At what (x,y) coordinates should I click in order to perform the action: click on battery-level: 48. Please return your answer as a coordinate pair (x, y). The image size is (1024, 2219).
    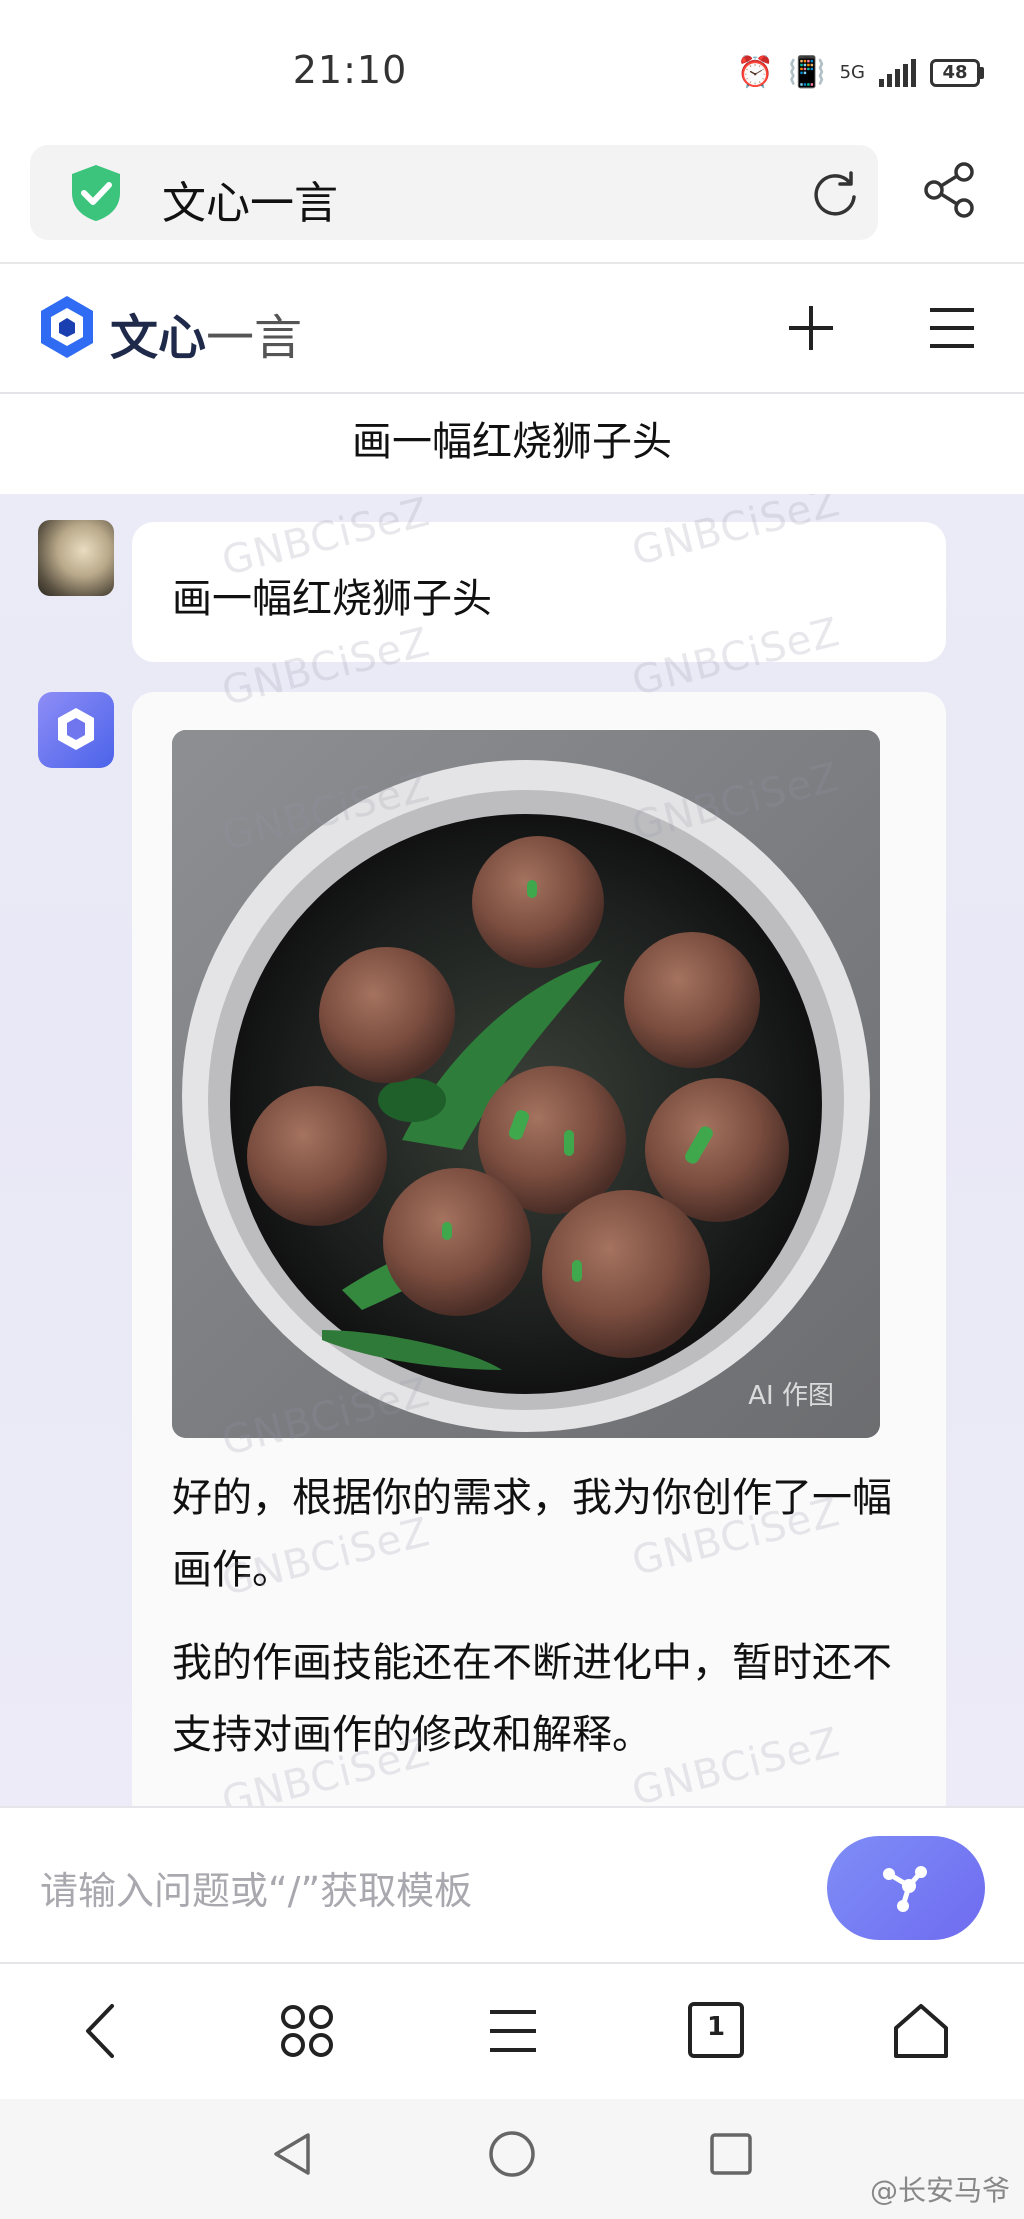
    Looking at the image, I should click on (955, 72).